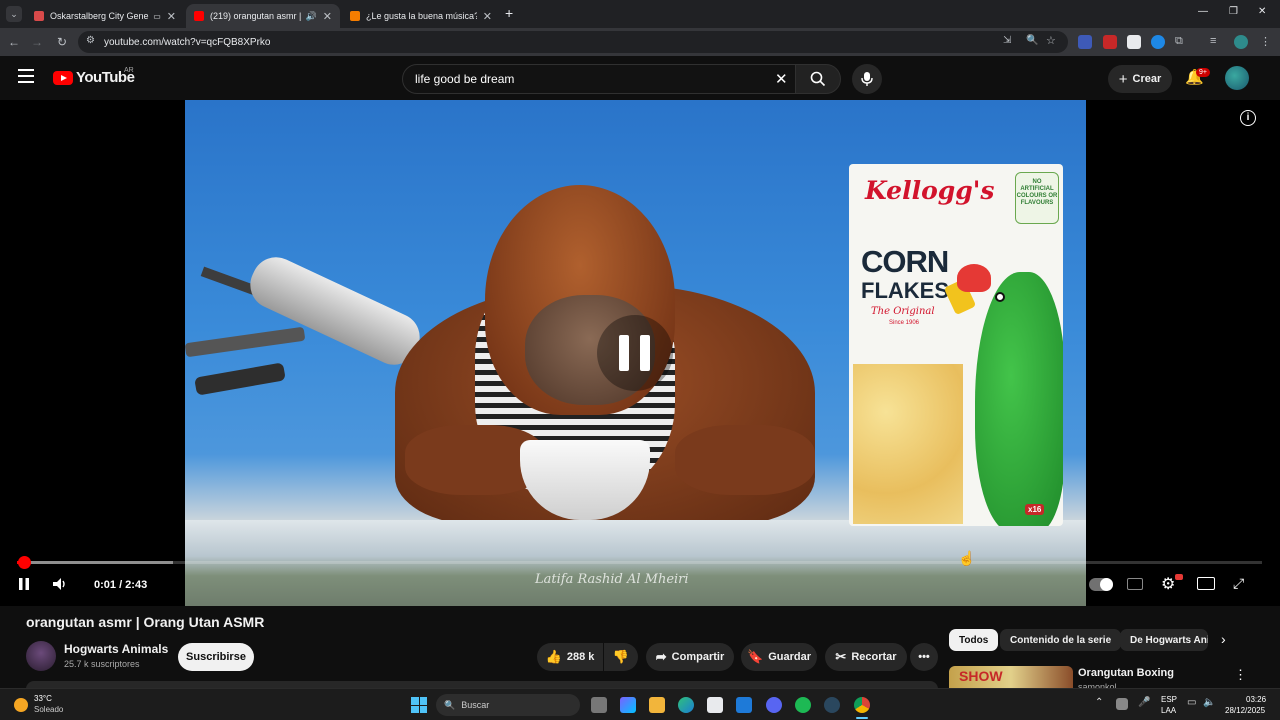 The height and width of the screenshot is (720, 1280). I want to click on tab-oskarstalberg: Oskarstalberg City Generat ▭ ✕, so click(105, 16).